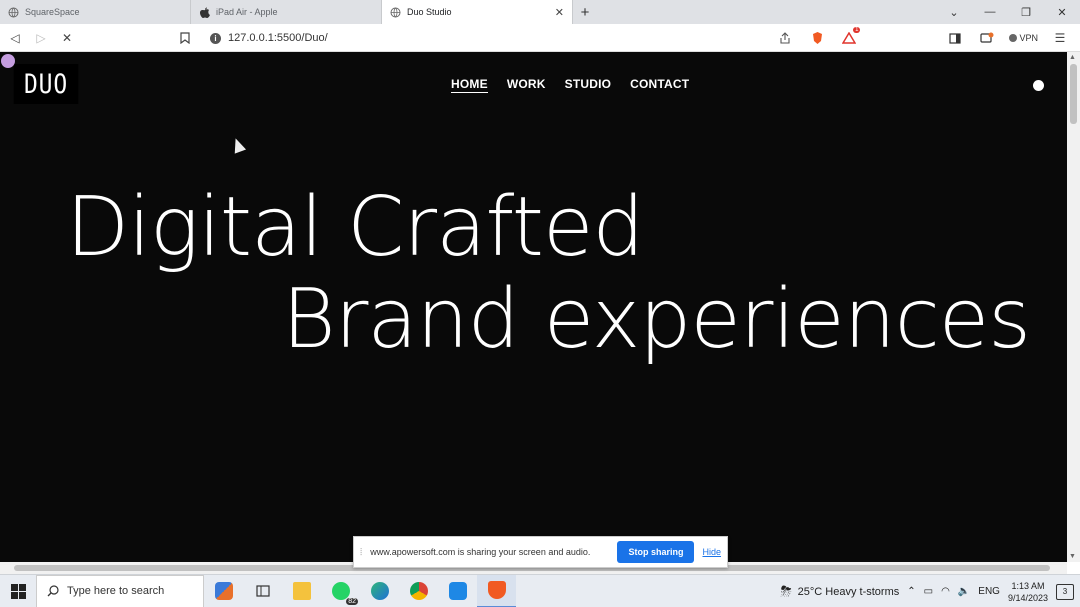  Describe the element at coordinates (1027, 597) in the screenshot. I see `clock-date: 9/14/2023` at that location.